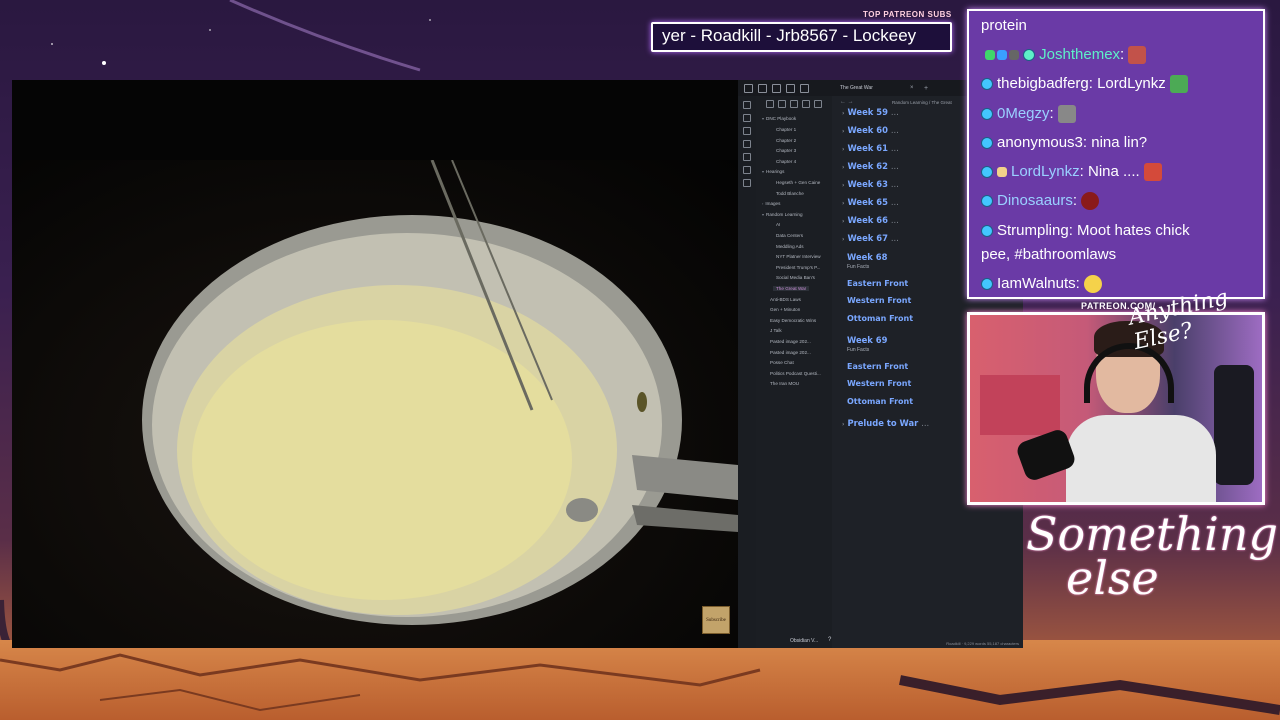 Image resolution: width=1280 pixels, height=720 pixels. What do you see at coordinates (790, 88) in the screenshot?
I see `bookmark-icon` at bounding box center [790, 88].